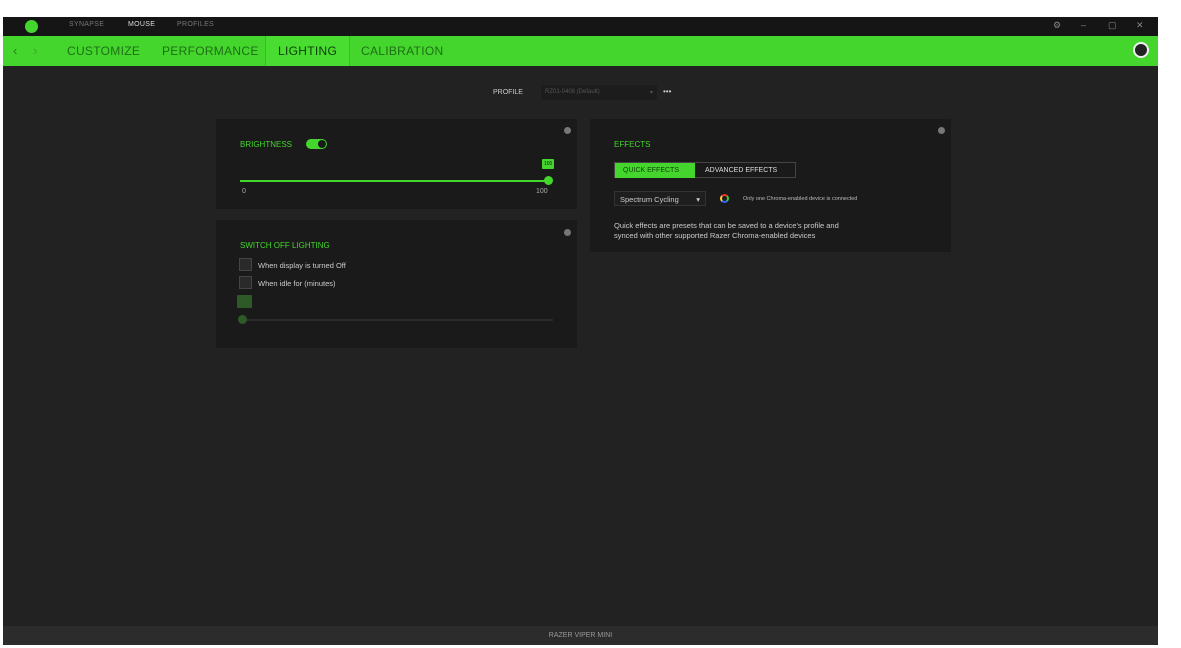 This screenshot has height=648, width=1181. Describe the element at coordinates (396, 164) in the screenshot. I see `brightness-card: BRIGHTNESS 100 0 100` at that location.